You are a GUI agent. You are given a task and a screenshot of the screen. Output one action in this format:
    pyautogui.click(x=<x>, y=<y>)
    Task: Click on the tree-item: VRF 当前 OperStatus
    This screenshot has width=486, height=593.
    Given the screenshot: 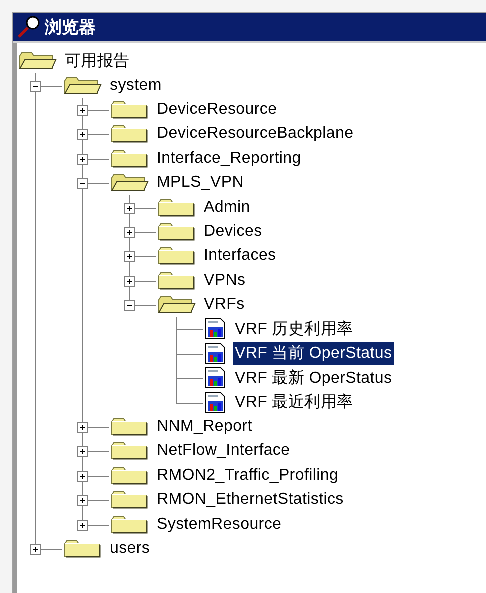 What is the action you would take?
    pyautogui.click(x=313, y=354)
    